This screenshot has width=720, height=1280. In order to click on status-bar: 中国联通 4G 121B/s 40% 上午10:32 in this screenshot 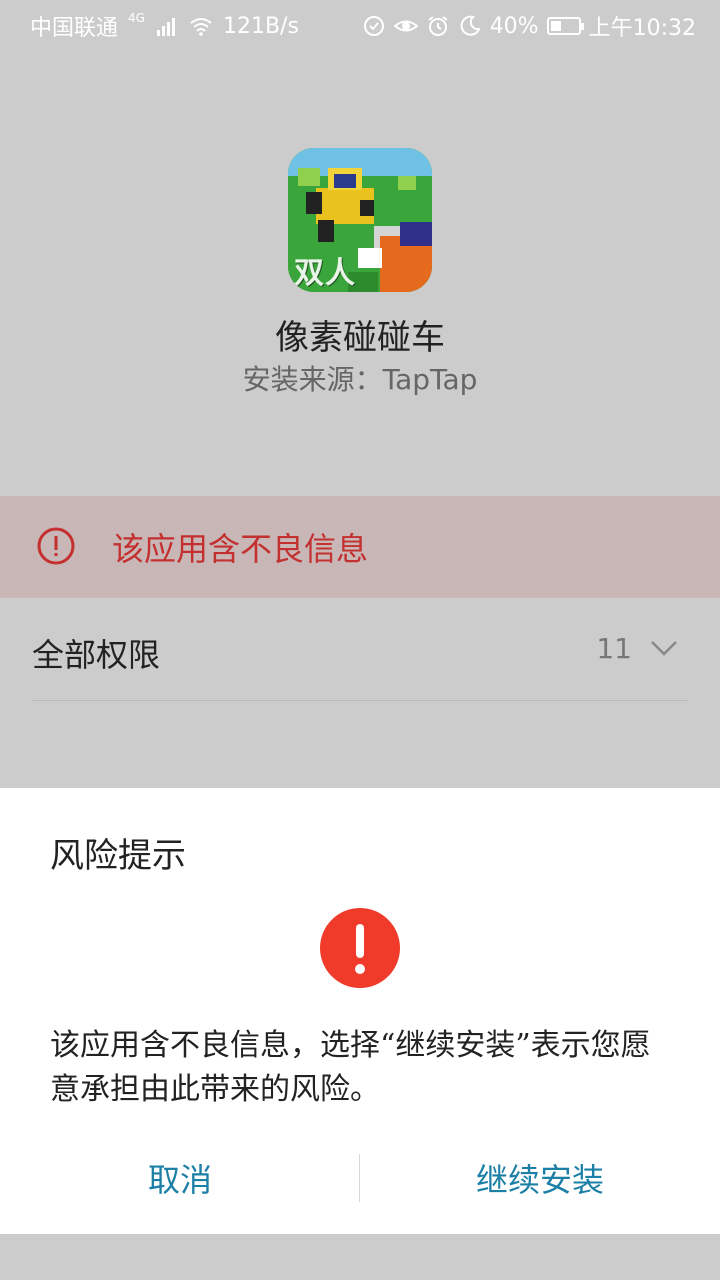, I will do `click(360, 24)`.